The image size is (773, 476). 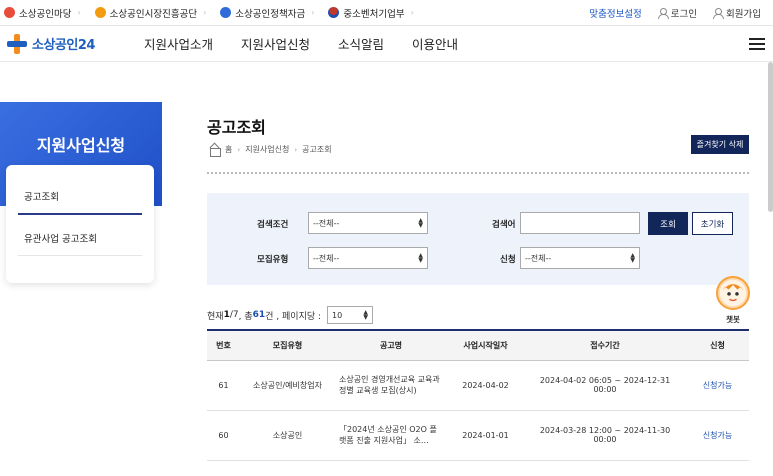 What do you see at coordinates (668, 223) in the screenshot?
I see `search-button: 조회` at bounding box center [668, 223].